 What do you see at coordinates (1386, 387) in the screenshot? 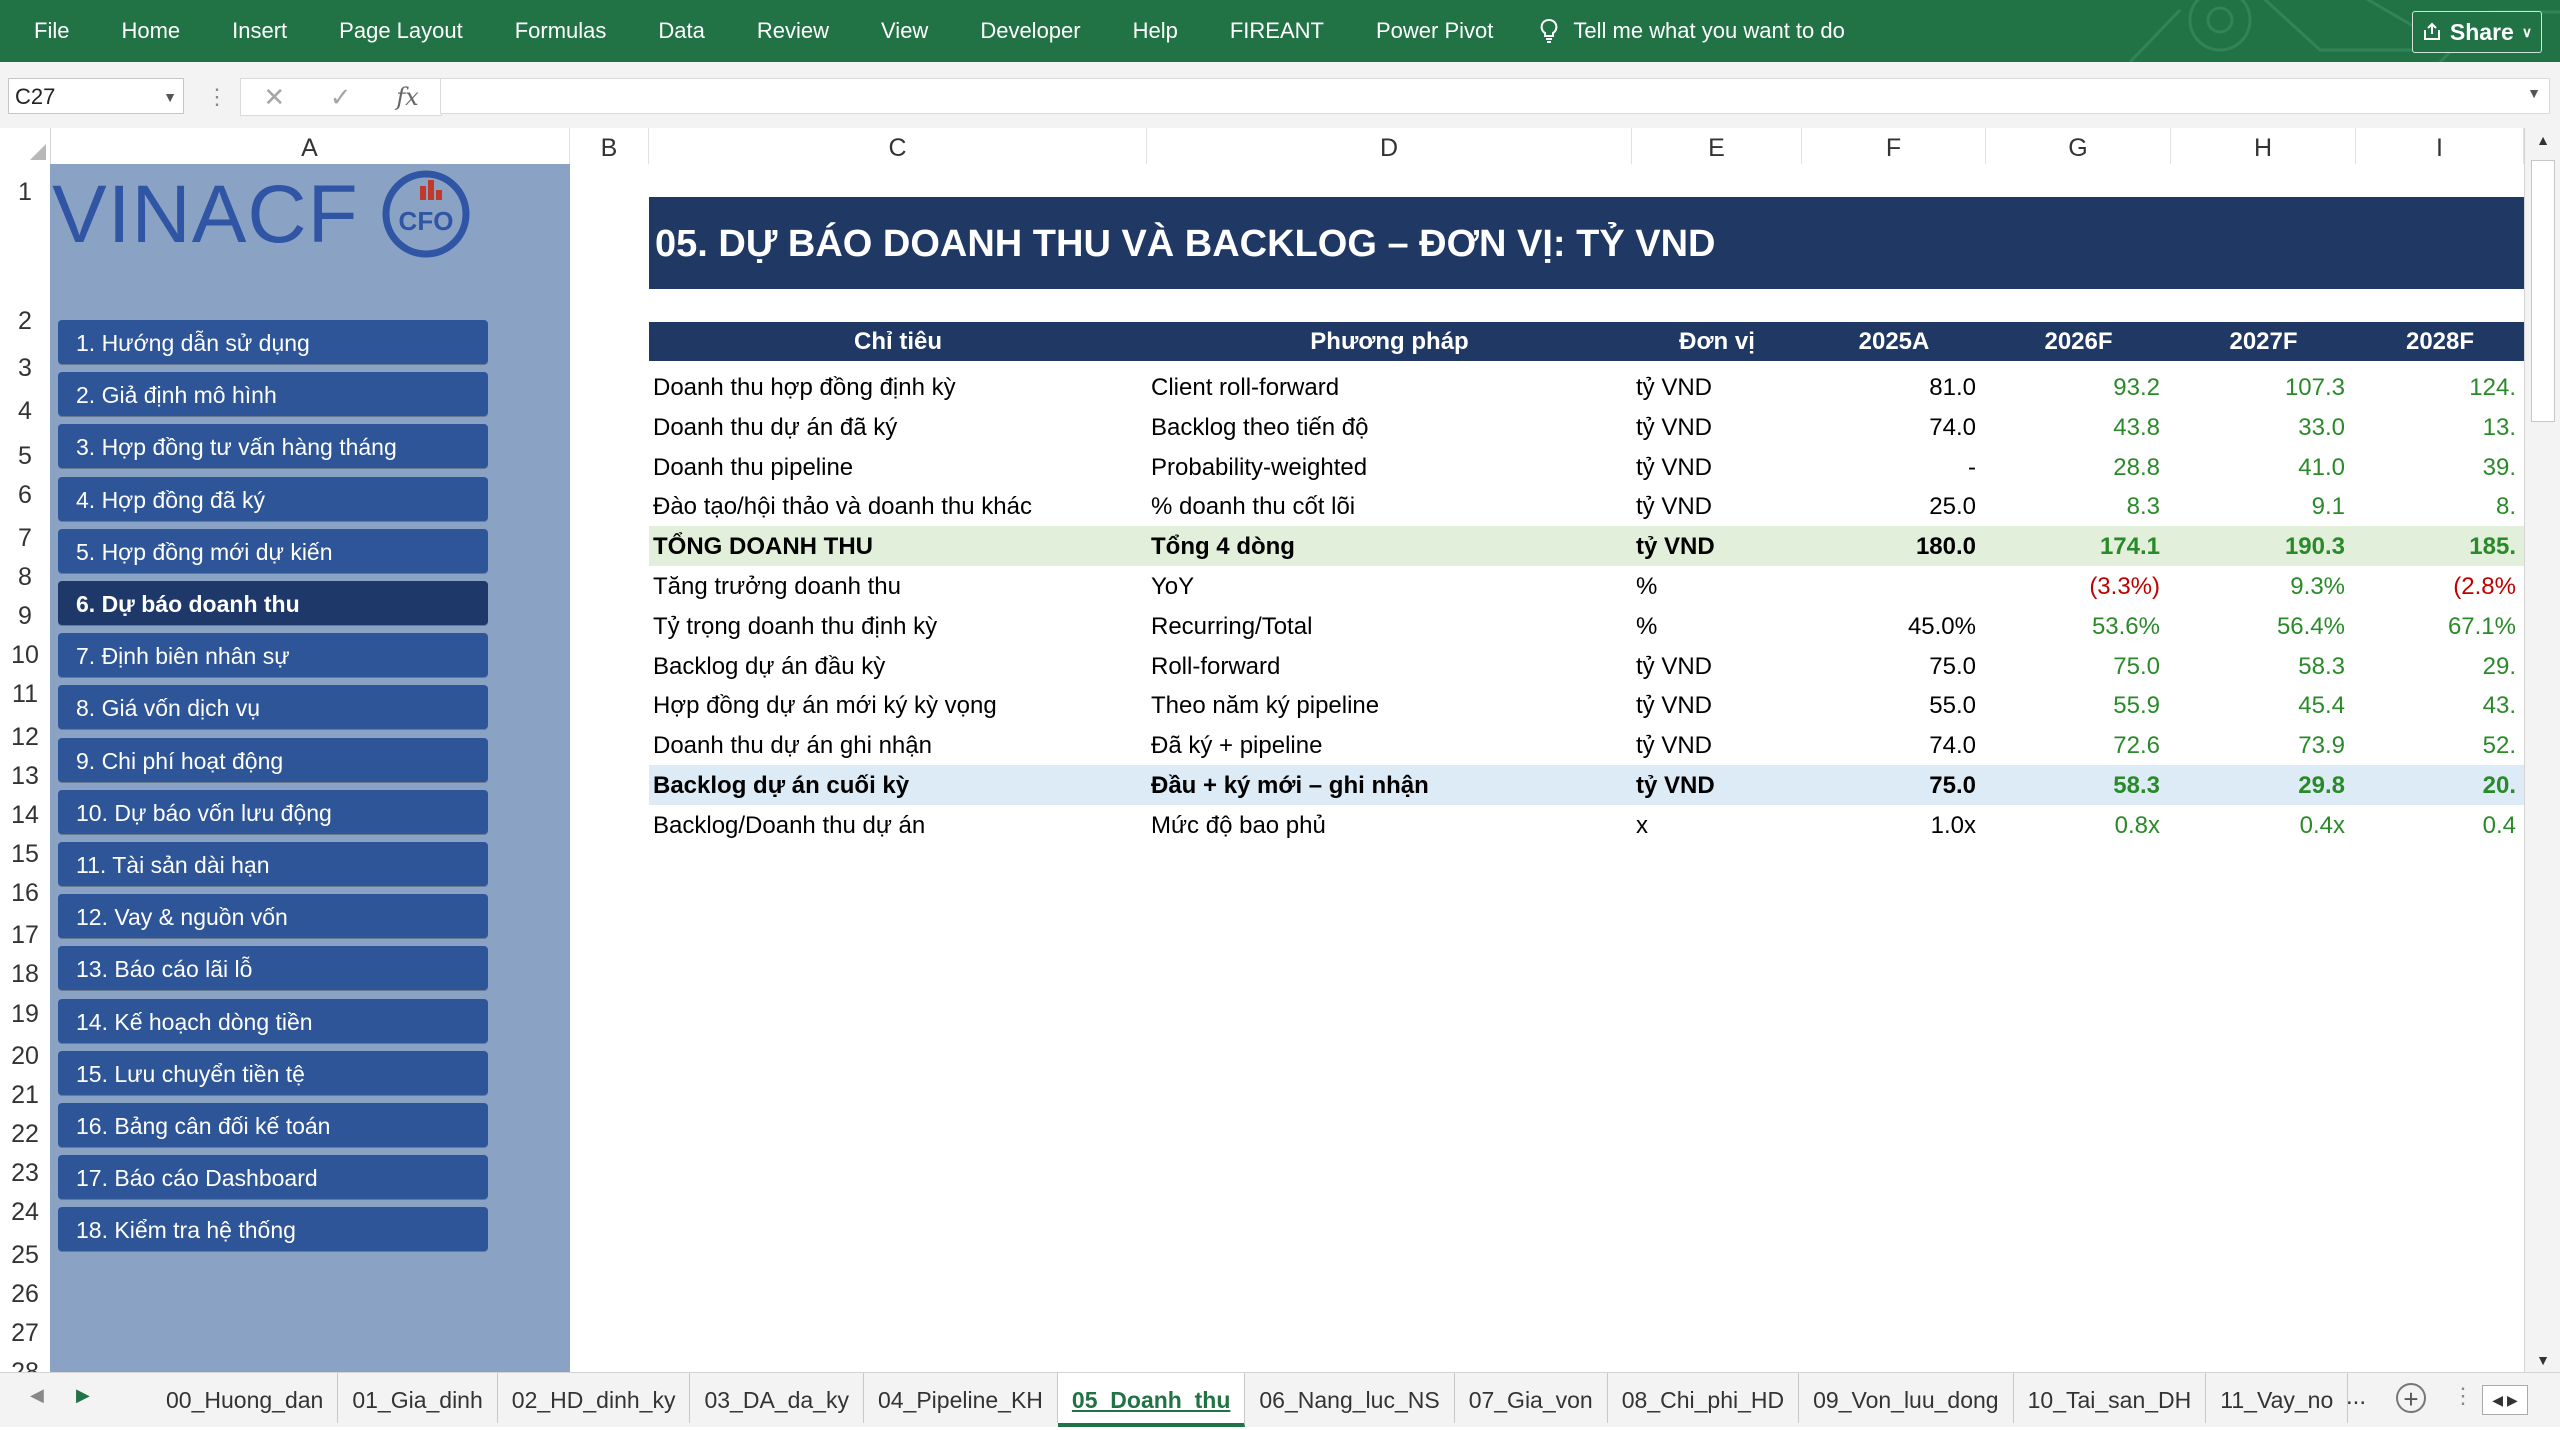
I see `cell-method: Client roll-forward` at bounding box center [1386, 387].